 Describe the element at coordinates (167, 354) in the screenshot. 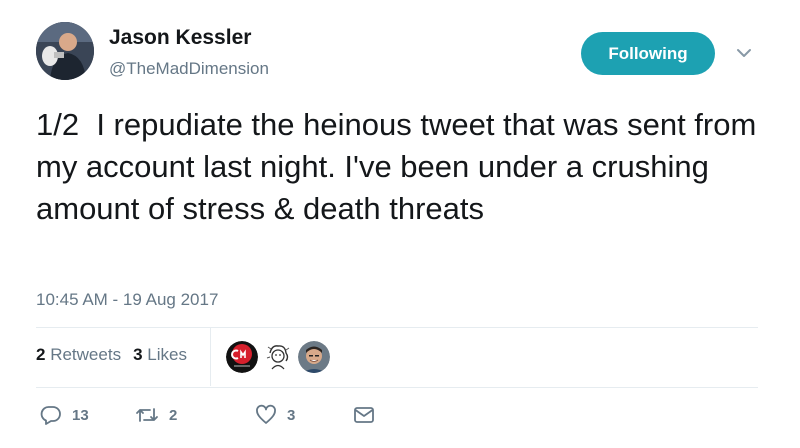

I see `likes-label: Likes` at that location.